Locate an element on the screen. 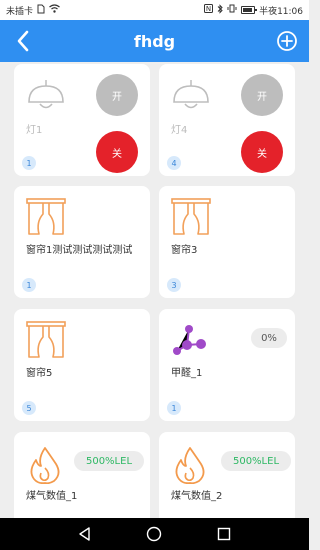 The height and width of the screenshot is (550, 320). device-card-curtain1: 窗帘1测试测试测试测试 1 is located at coordinates (82, 242).